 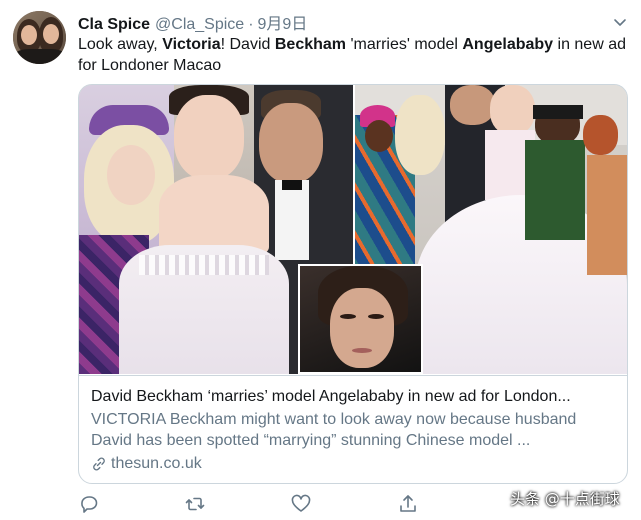 I want to click on reply-icon, so click(x=89, y=504).